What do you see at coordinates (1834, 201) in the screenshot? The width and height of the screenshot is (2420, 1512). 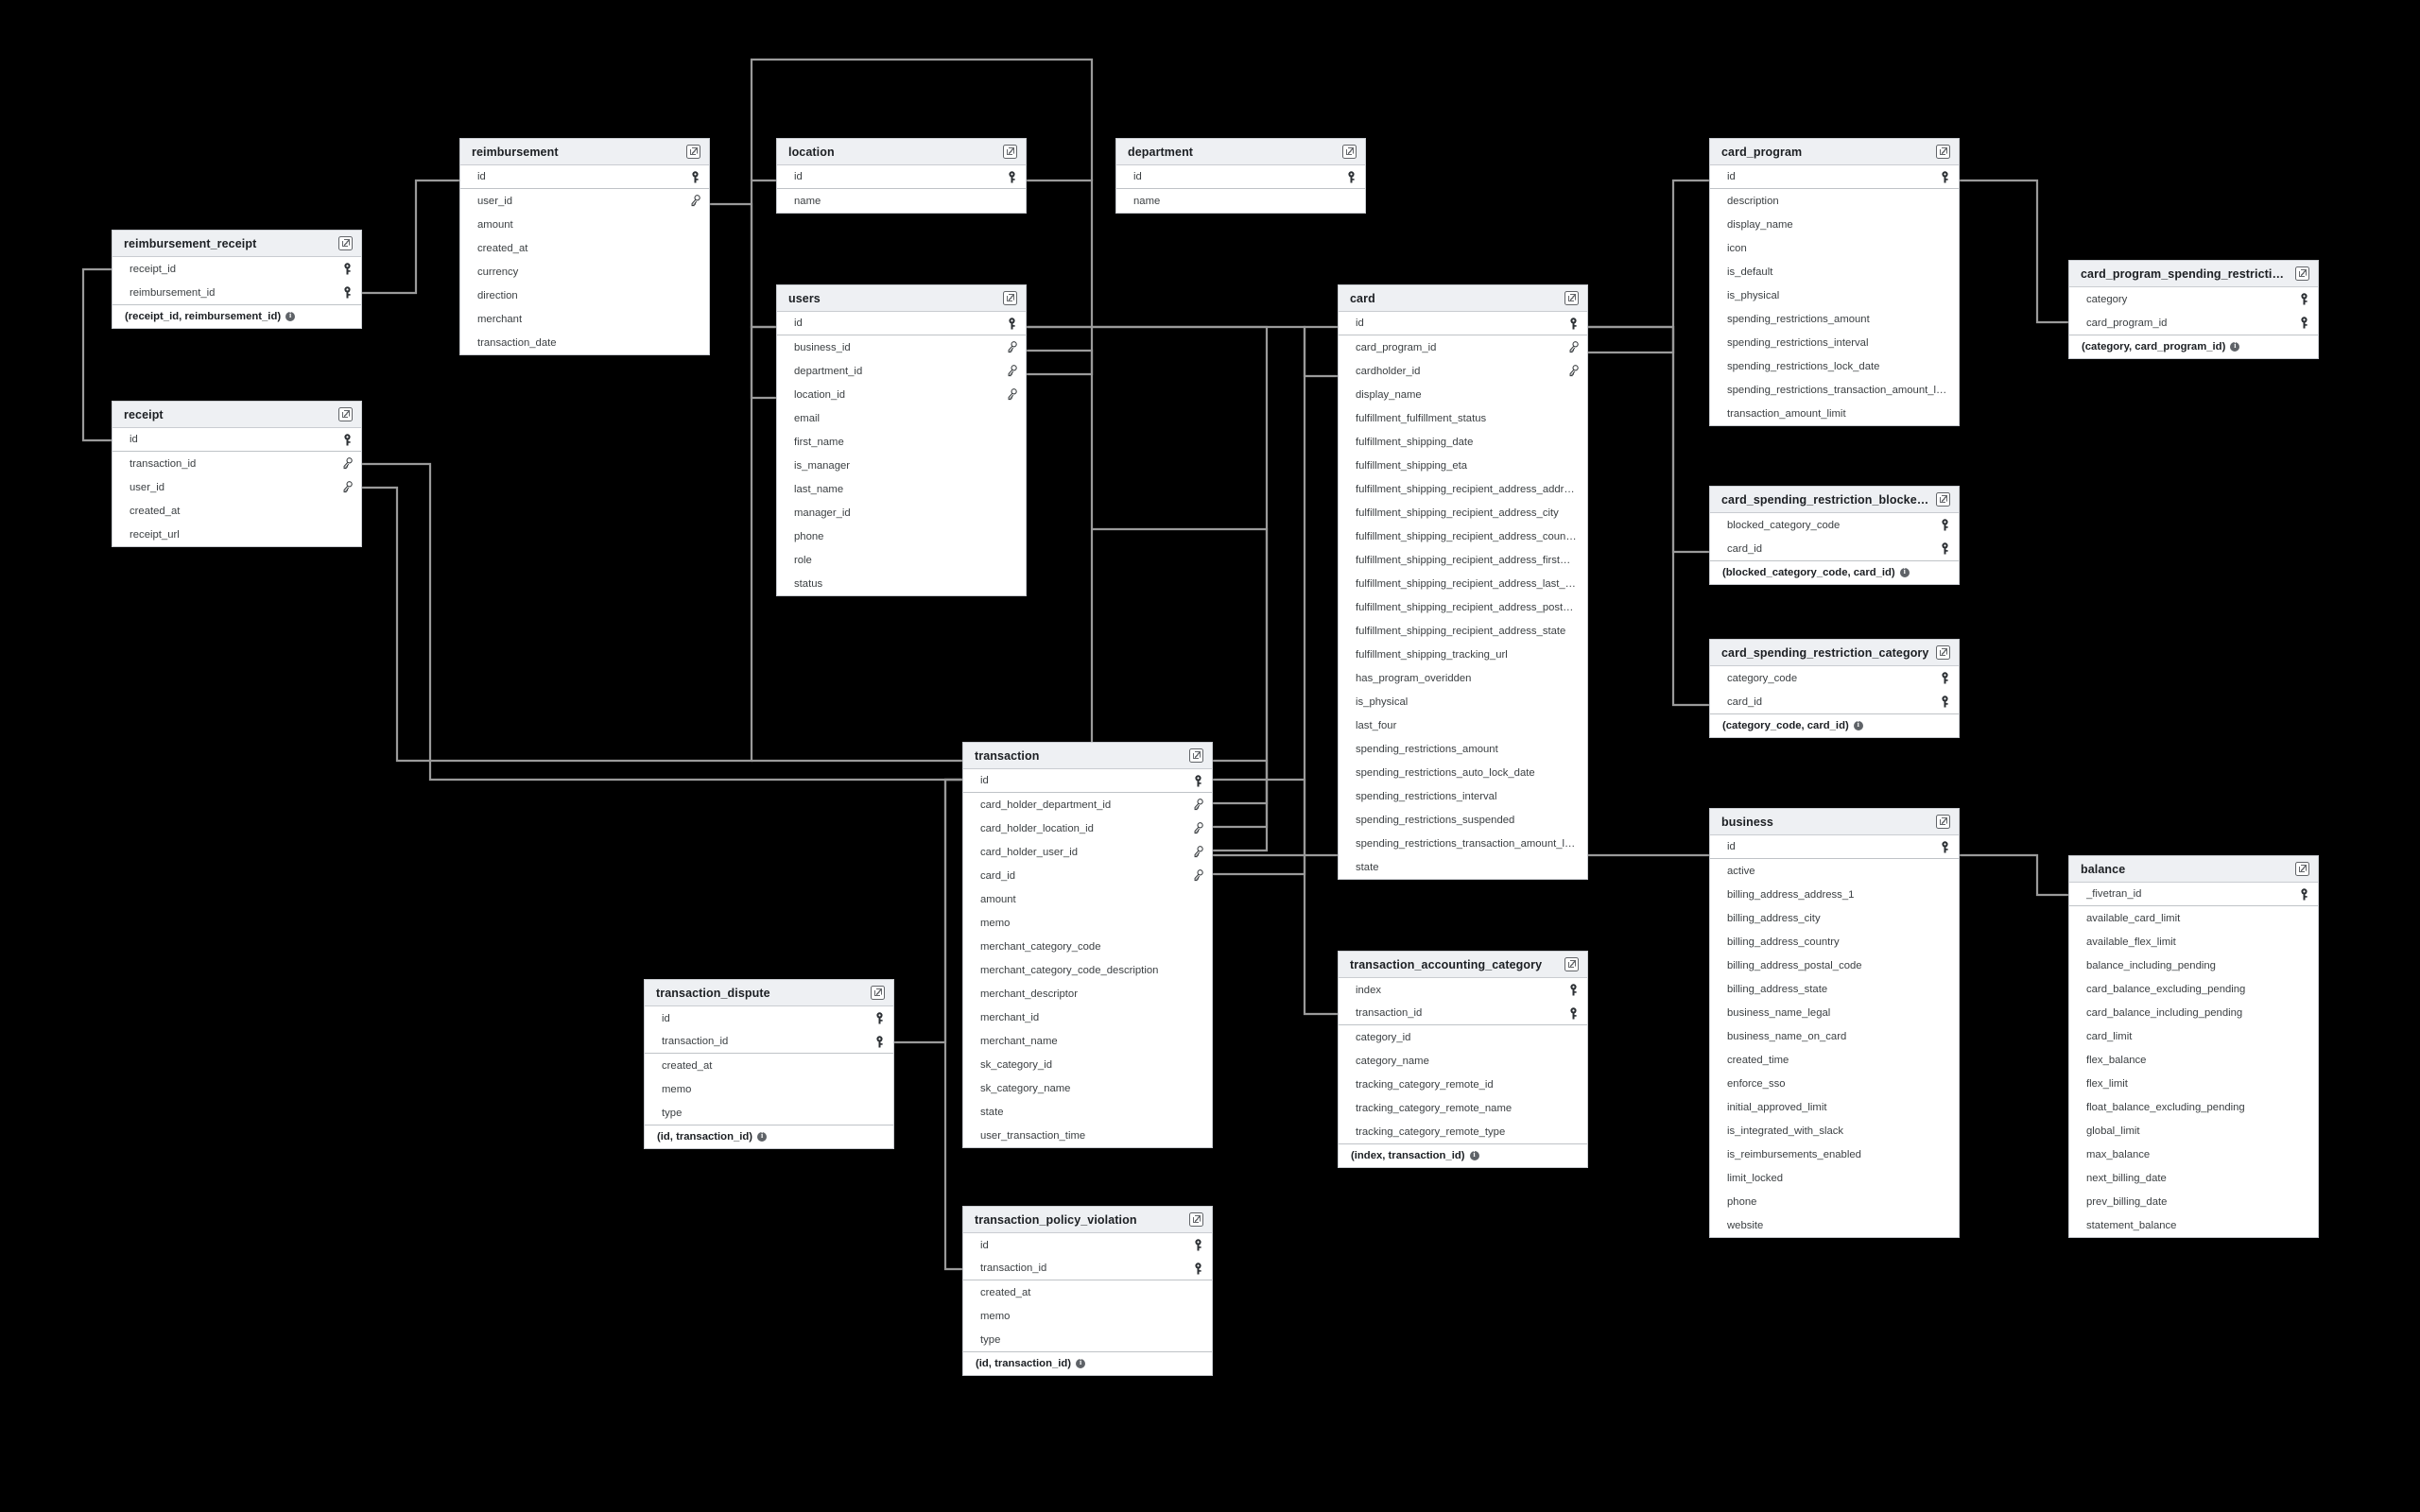 I see `entity-field-row: description` at bounding box center [1834, 201].